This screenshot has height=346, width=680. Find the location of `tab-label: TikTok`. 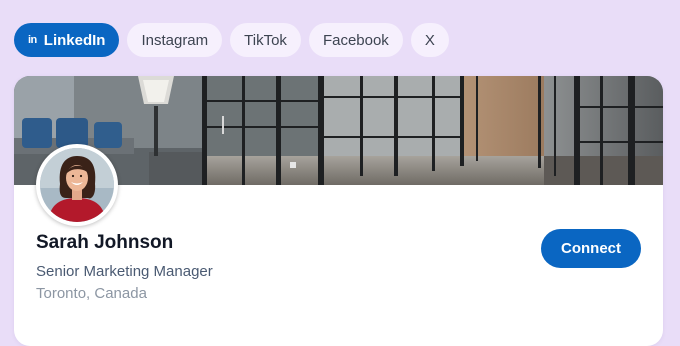

tab-label: TikTok is located at coordinates (265, 40).